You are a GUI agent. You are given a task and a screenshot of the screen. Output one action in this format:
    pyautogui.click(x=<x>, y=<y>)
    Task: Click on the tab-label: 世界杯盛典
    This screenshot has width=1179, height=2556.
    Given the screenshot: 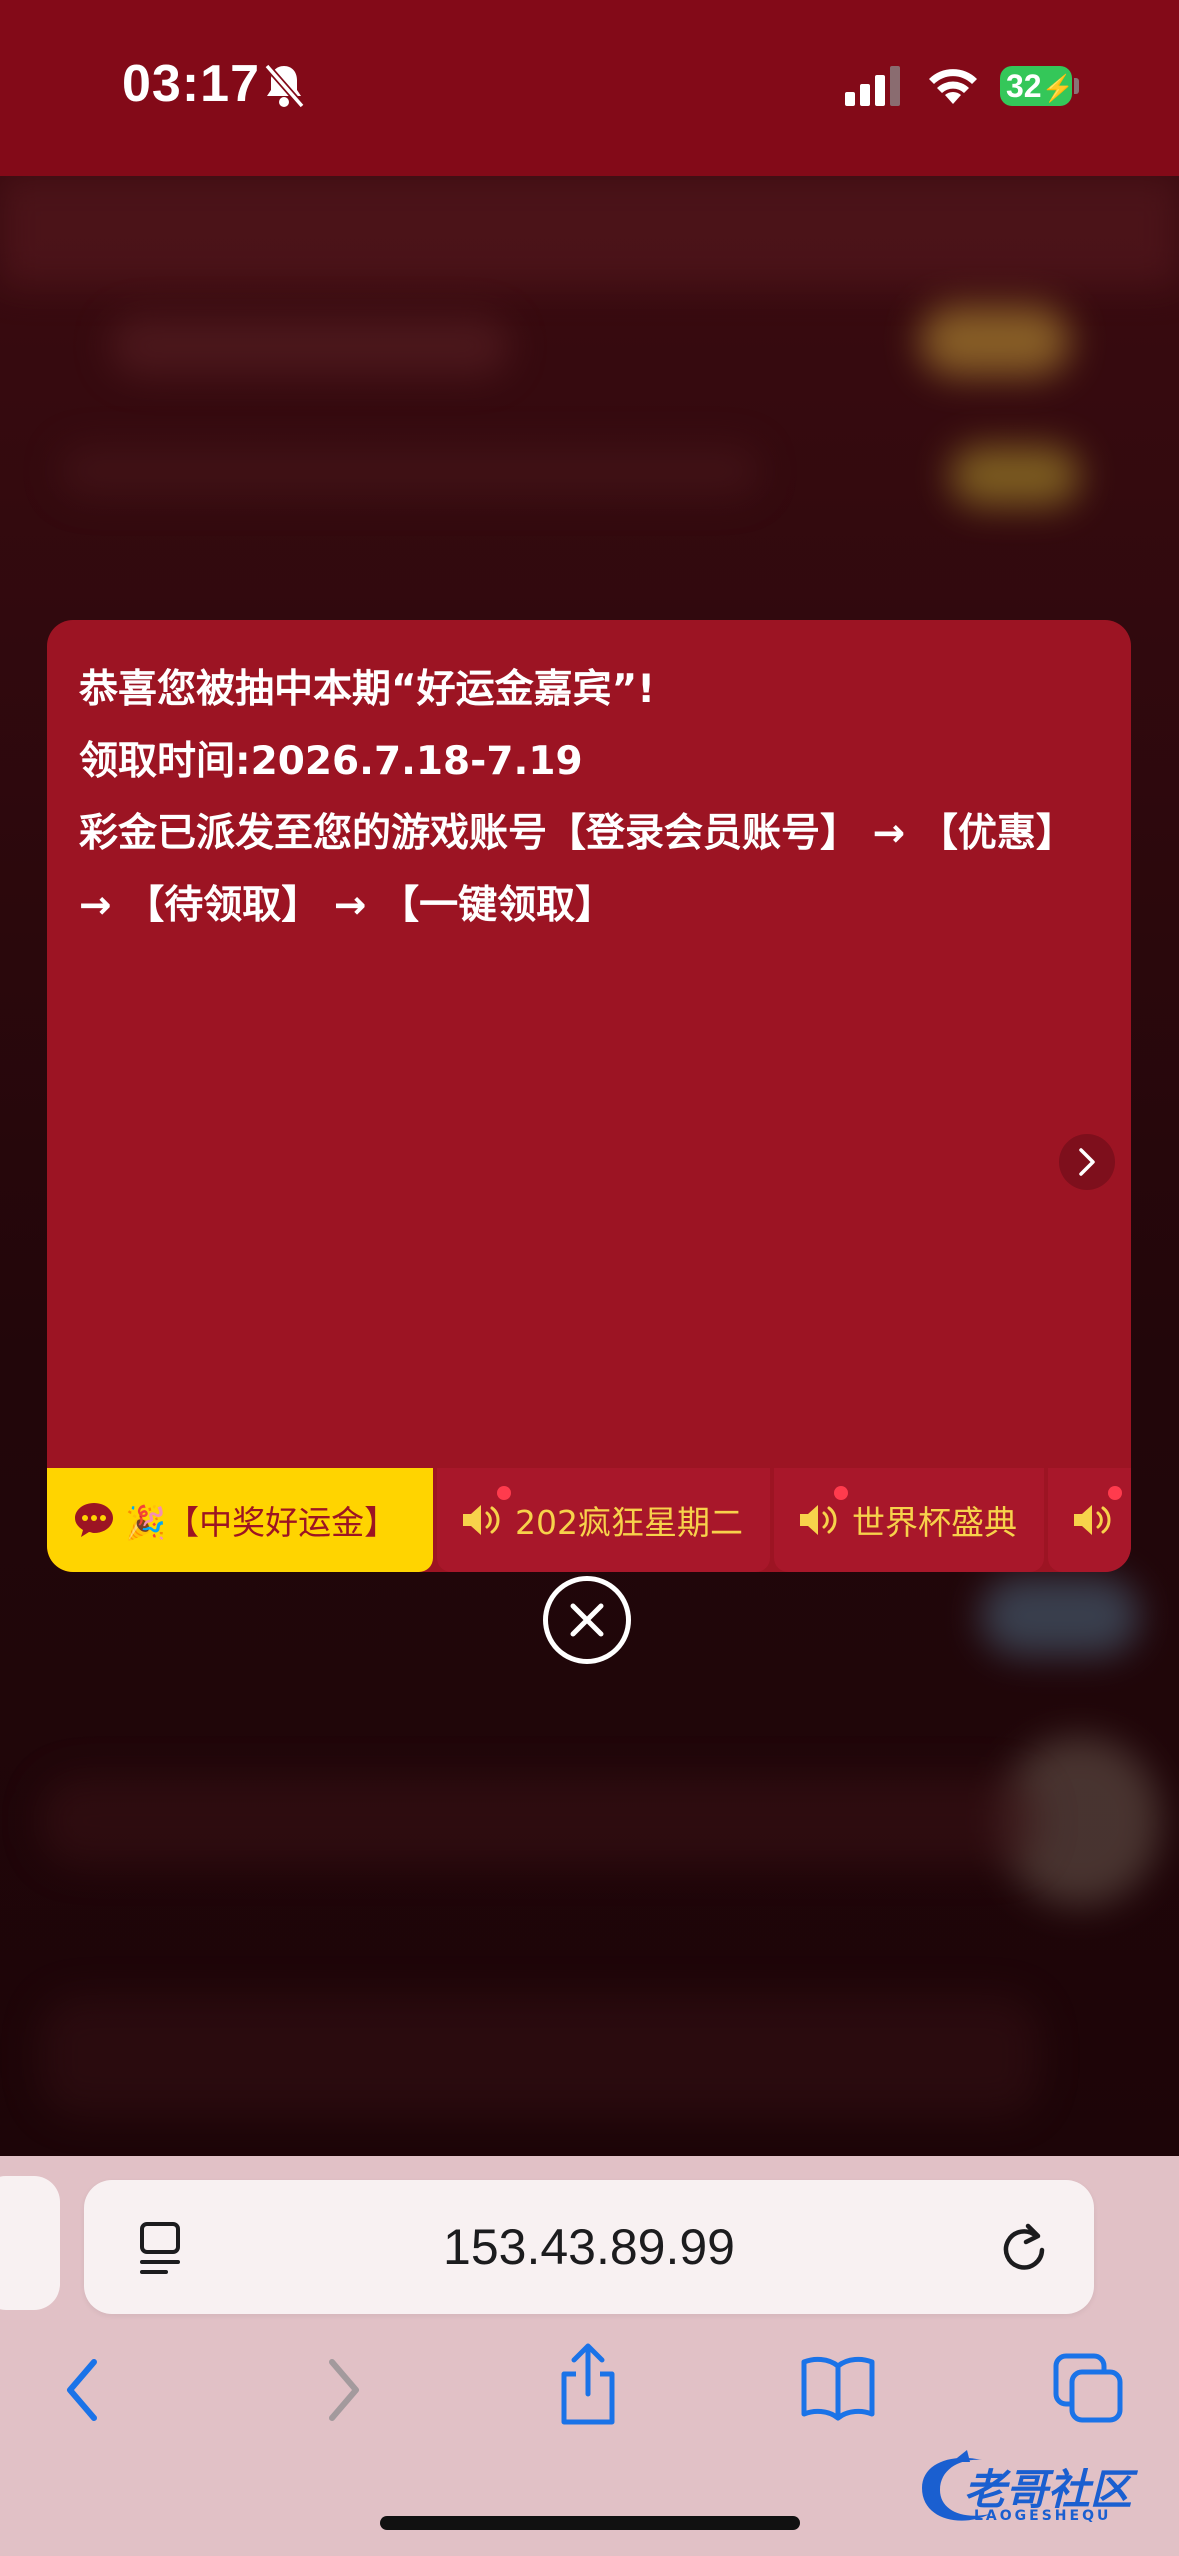 What is the action you would take?
    pyautogui.click(x=934, y=1522)
    